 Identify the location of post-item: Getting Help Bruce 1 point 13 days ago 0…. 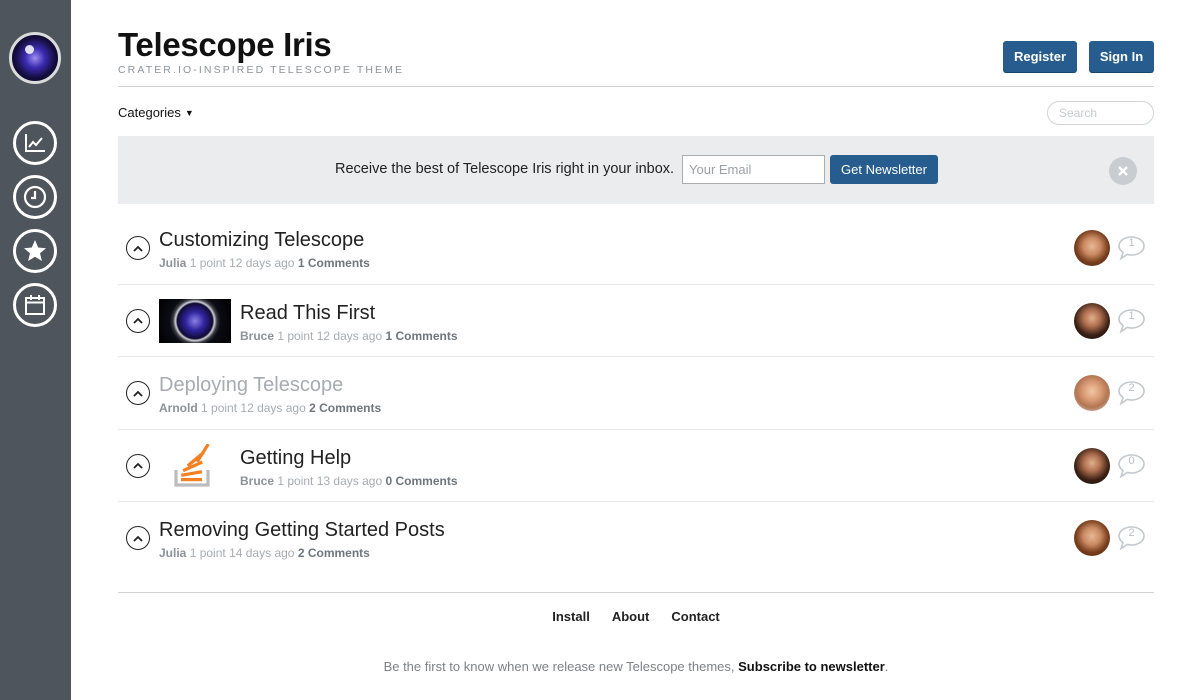
(636, 466).